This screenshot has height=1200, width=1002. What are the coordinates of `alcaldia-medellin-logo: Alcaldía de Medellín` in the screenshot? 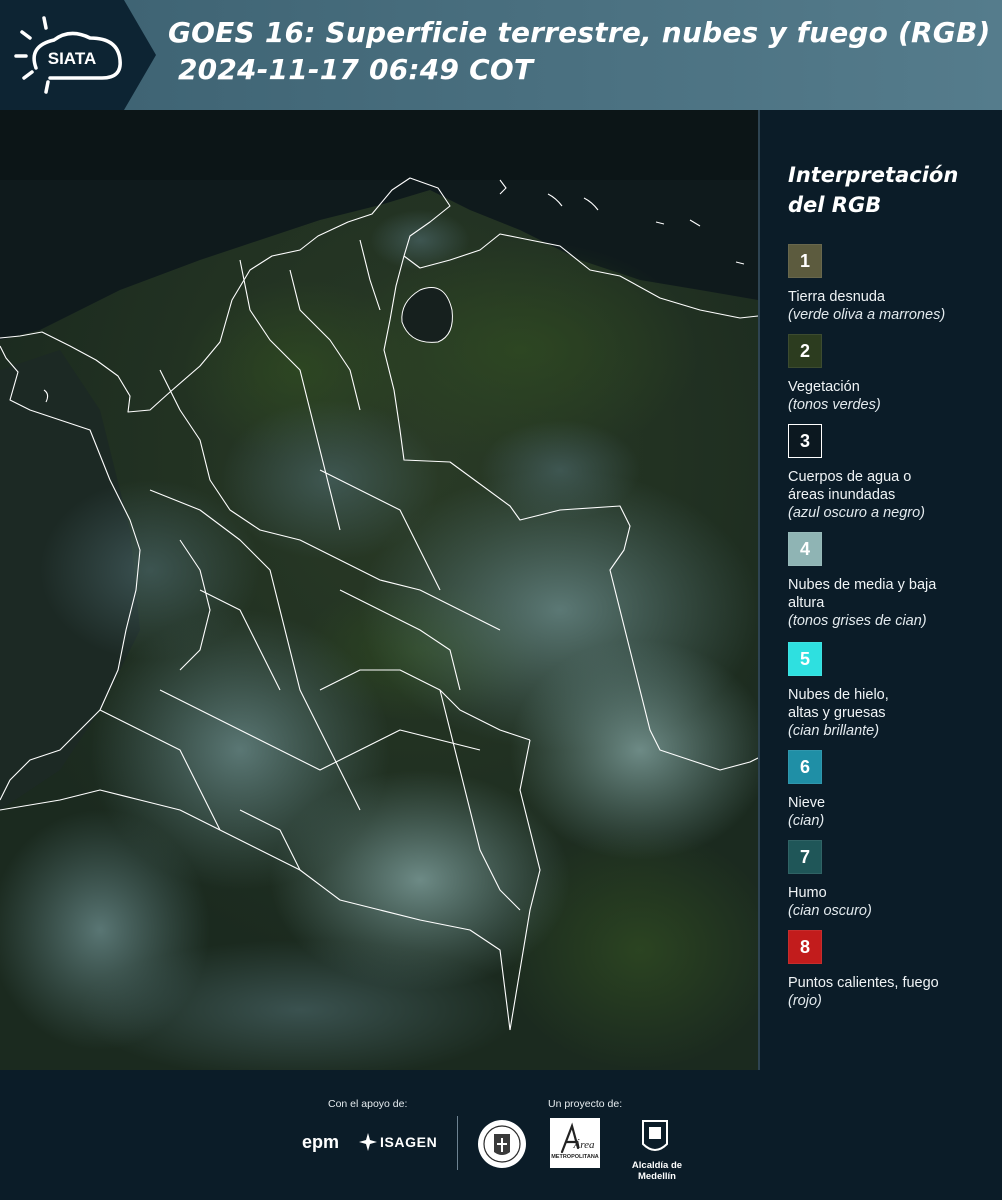 It's located at (657, 1171).